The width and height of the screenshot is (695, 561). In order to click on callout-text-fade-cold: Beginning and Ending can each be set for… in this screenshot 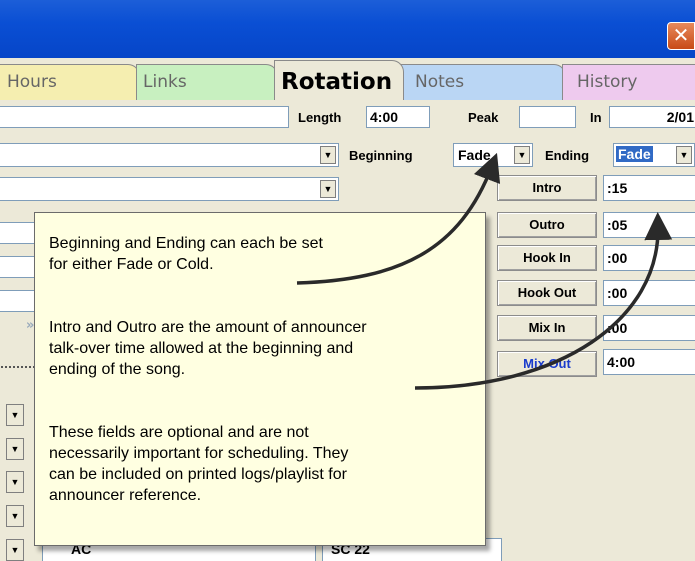, I will do `click(186, 254)`.